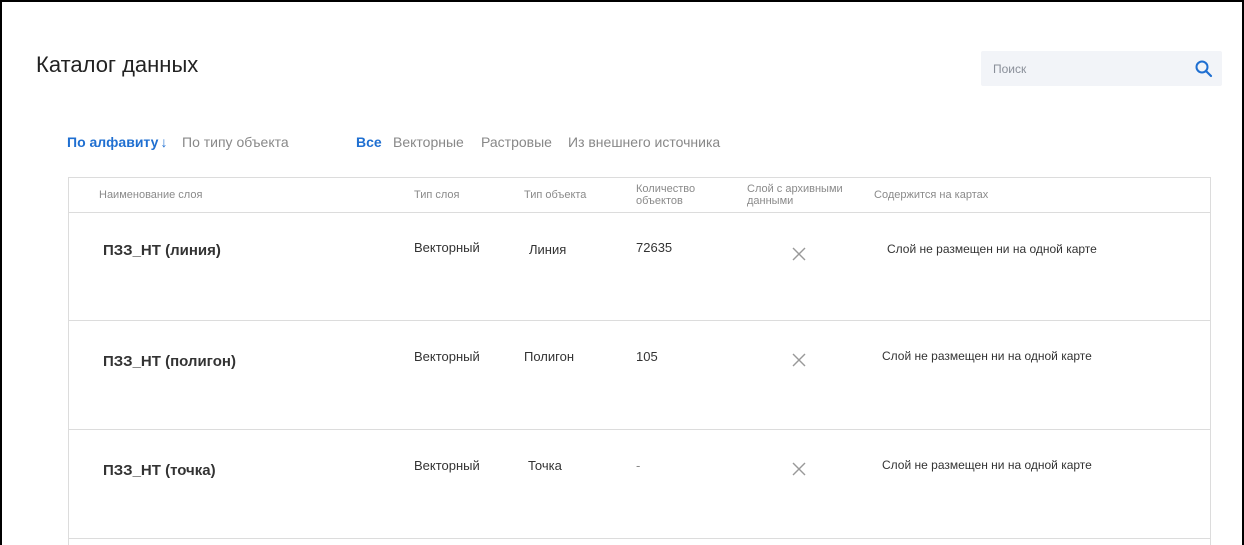  What do you see at coordinates (164, 142) in the screenshot?
I see `arrow-down-icon: ↓` at bounding box center [164, 142].